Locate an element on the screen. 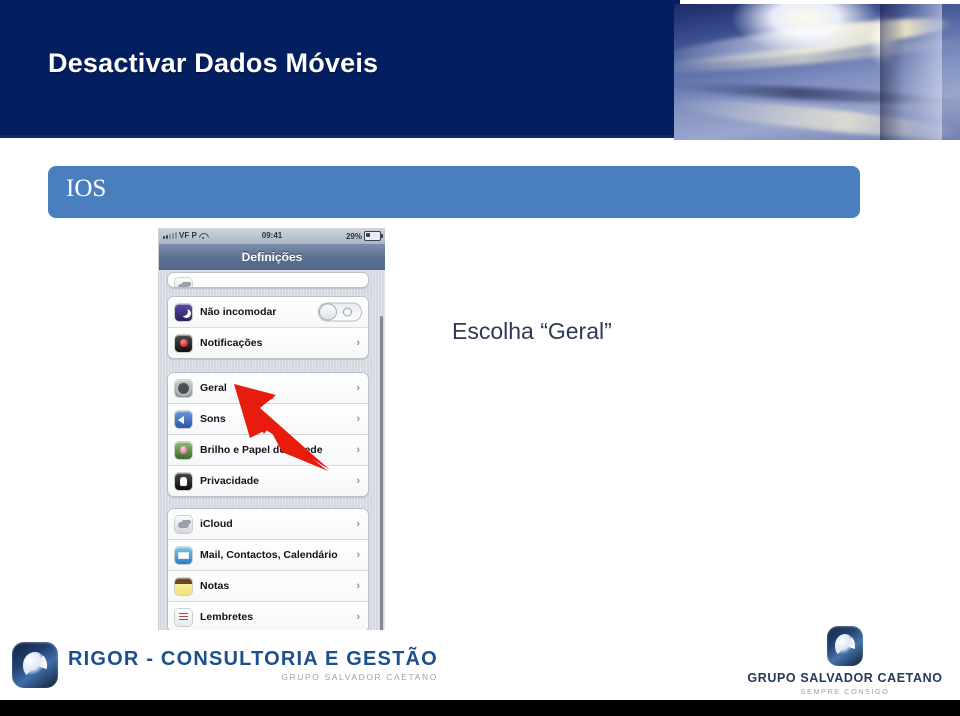  list-item-label: Notas is located at coordinates (215, 586).